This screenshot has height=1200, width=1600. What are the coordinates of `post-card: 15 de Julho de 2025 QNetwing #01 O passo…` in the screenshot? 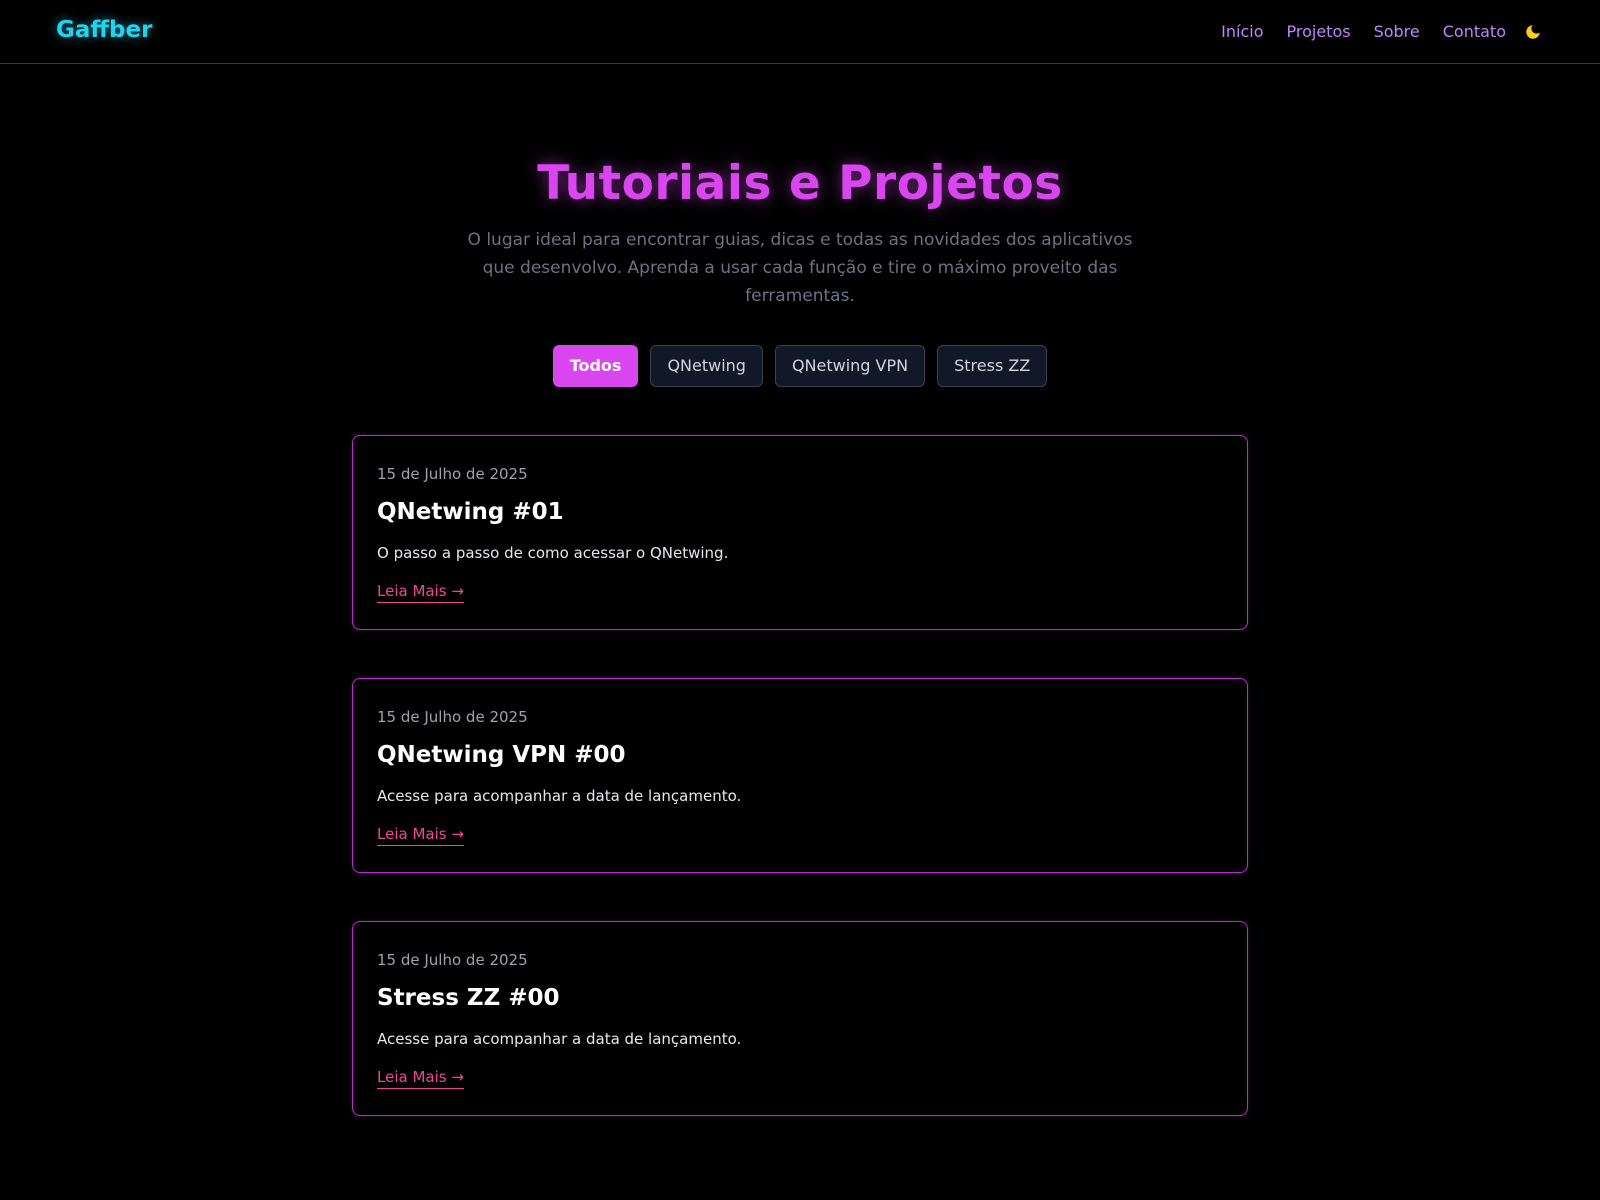 It's located at (800, 532).